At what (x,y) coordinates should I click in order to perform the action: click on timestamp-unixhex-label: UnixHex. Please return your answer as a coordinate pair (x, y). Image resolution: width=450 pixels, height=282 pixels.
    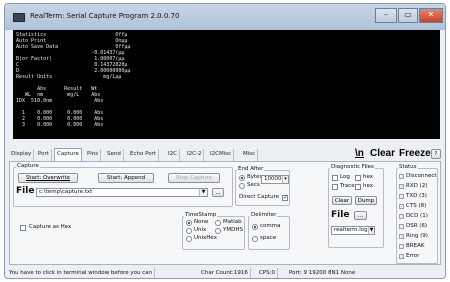
    Looking at the image, I should click on (205, 238).